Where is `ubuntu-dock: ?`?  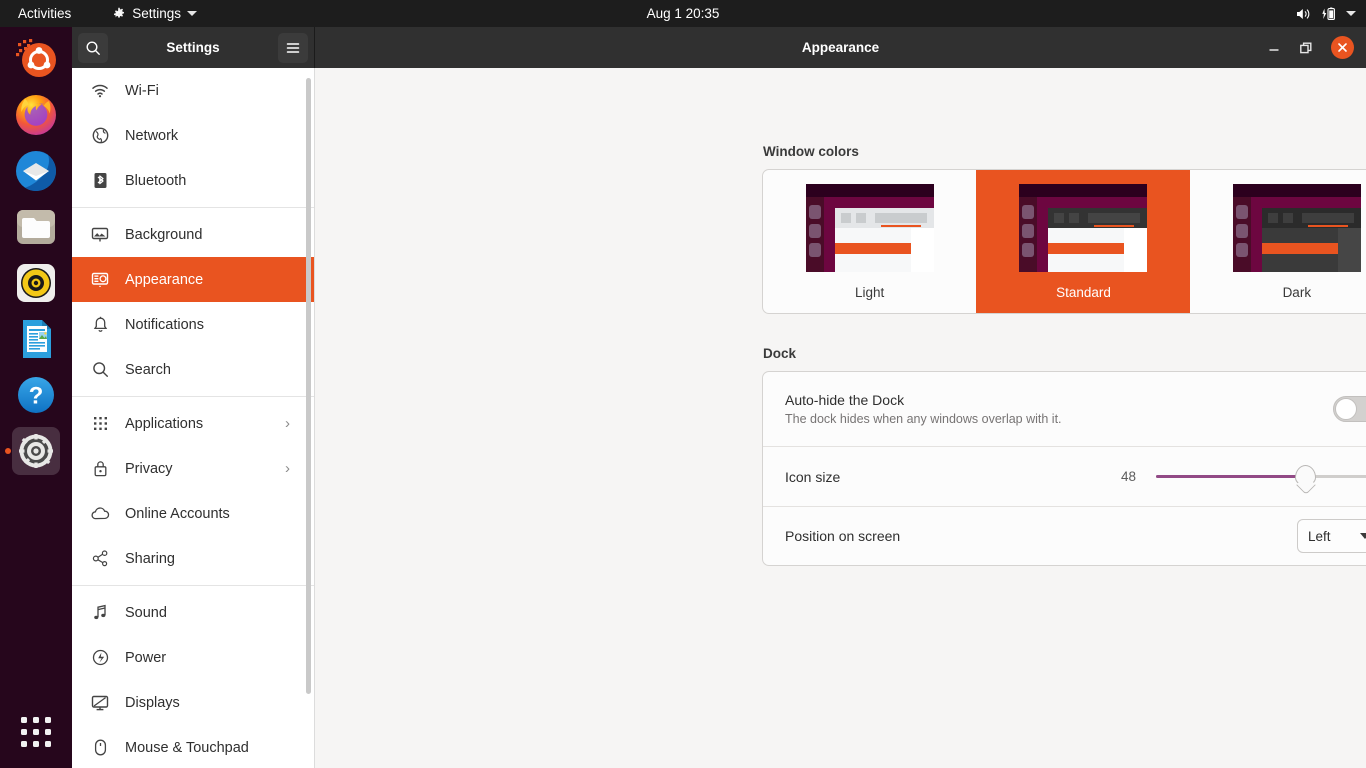 ubuntu-dock: ? is located at coordinates (36, 397).